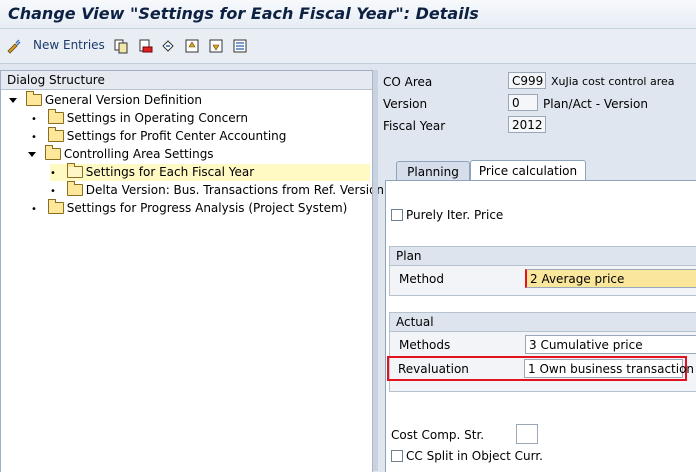  What do you see at coordinates (527, 124) in the screenshot?
I see `fiscal-year-field: 2012` at bounding box center [527, 124].